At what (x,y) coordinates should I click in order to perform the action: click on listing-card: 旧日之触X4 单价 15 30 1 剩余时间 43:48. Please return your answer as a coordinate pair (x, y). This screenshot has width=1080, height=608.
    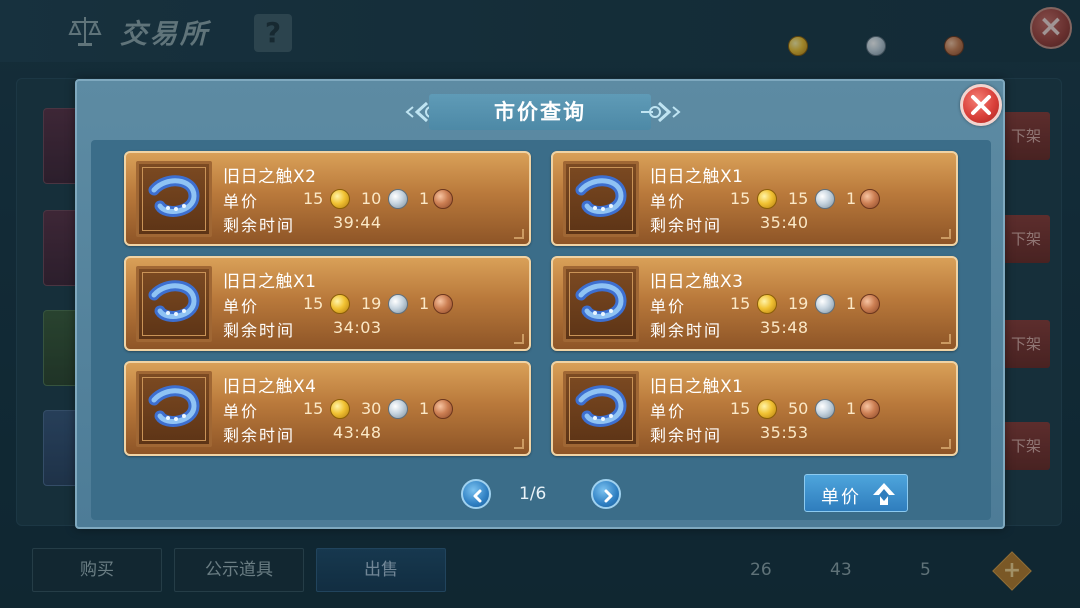
    Looking at the image, I should click on (327, 408).